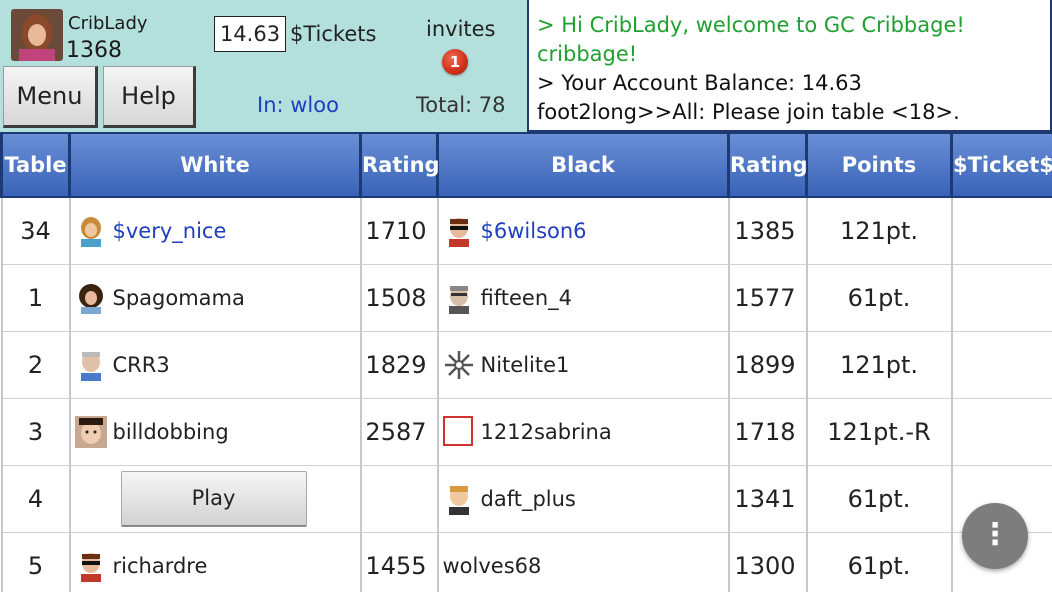  Describe the element at coordinates (582, 561) in the screenshot. I see `black-player-cell: wolves68` at that location.